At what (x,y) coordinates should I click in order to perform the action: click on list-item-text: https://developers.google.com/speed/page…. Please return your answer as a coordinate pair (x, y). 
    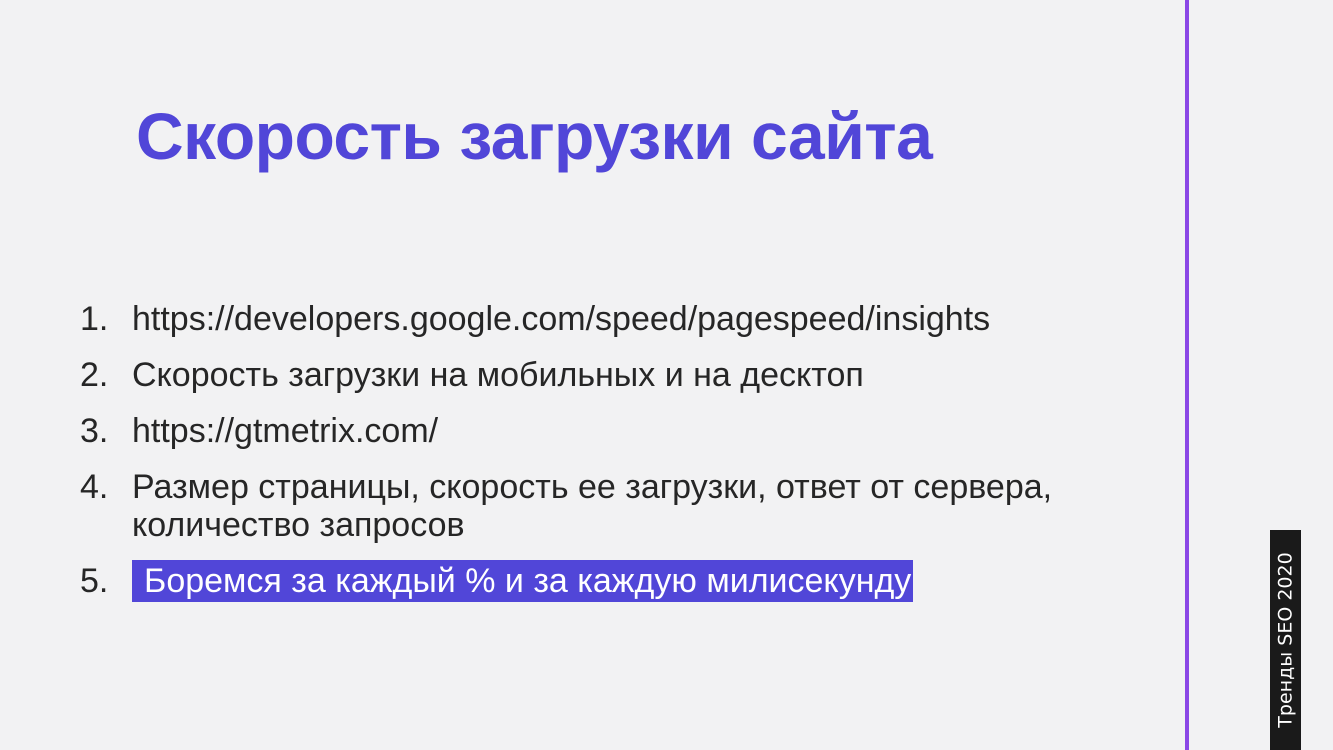
    Looking at the image, I should click on (561, 319).